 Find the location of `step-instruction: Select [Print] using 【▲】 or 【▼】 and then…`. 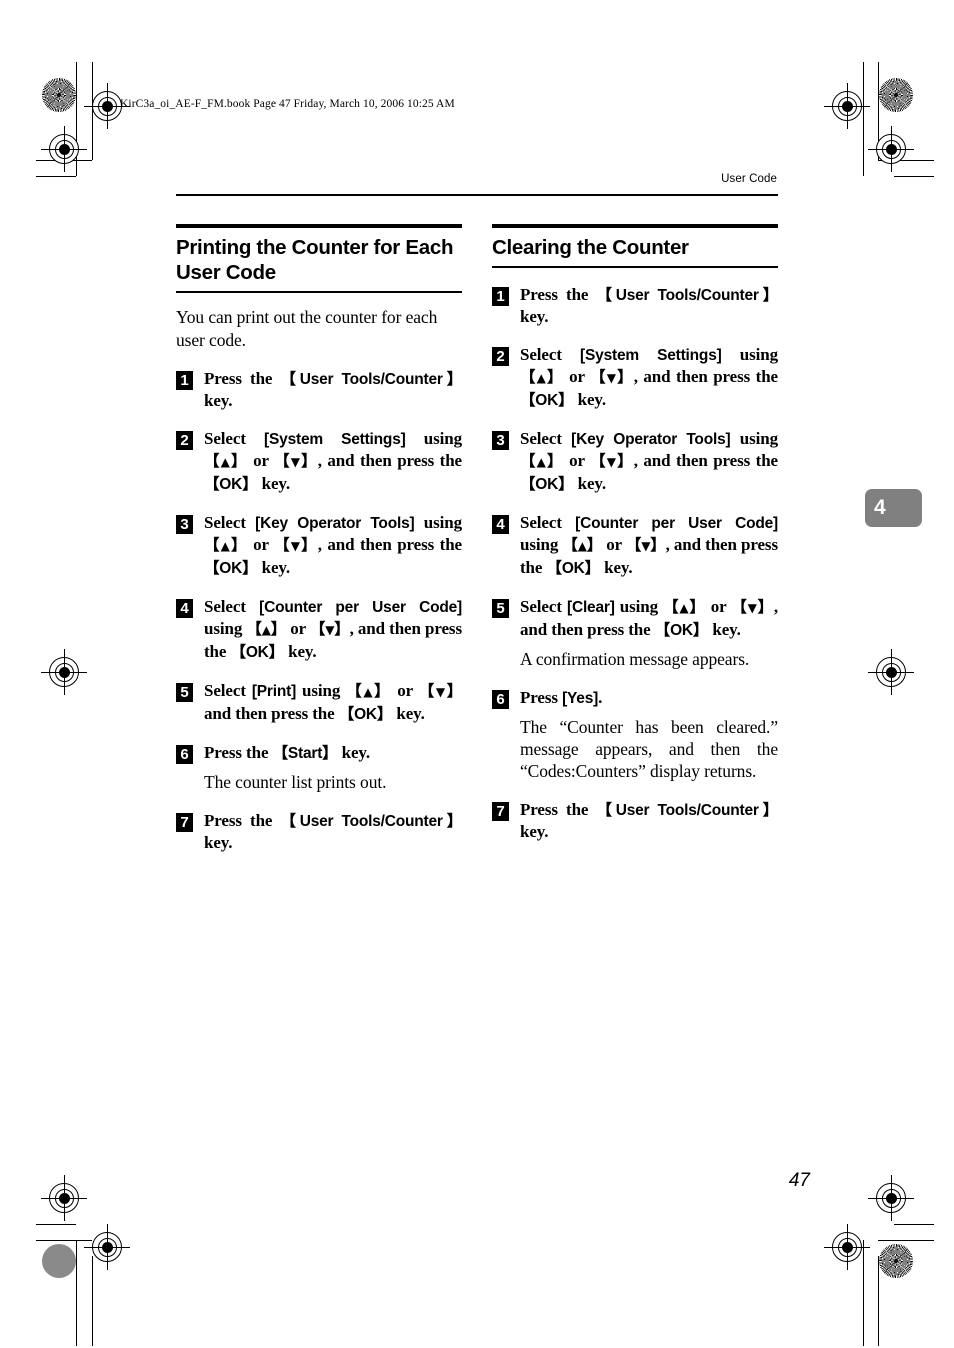

step-instruction: Select [Print] using 【▲】 or 【▼】 and then… is located at coordinates (333, 702).